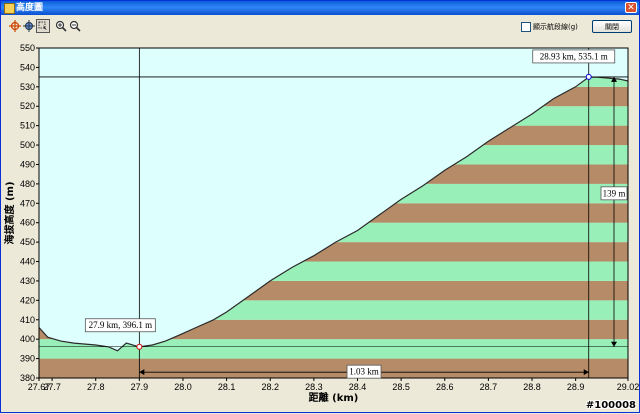 Image resolution: width=640 pixels, height=414 pixels. I want to click on y-tick-label: 490, so click(27, 164).